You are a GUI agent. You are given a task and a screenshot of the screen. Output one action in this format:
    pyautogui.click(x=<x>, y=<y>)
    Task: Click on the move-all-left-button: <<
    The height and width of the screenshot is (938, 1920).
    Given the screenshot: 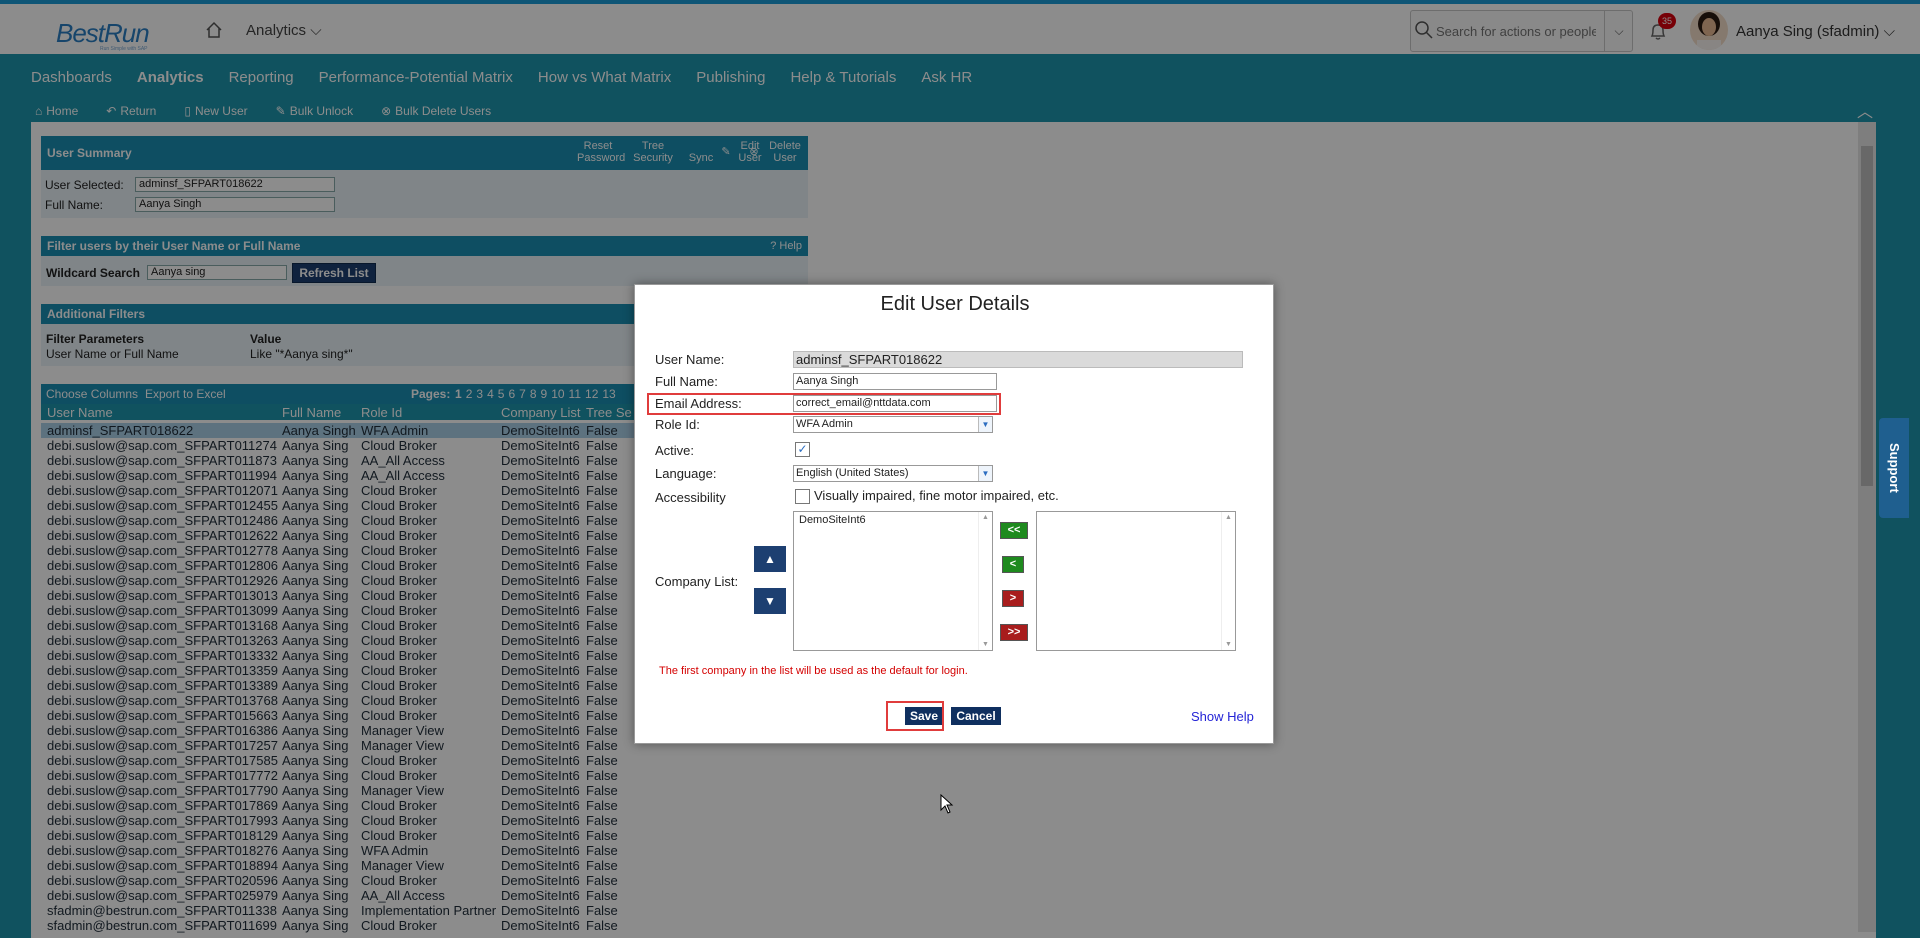 What is the action you would take?
    pyautogui.click(x=1014, y=530)
    